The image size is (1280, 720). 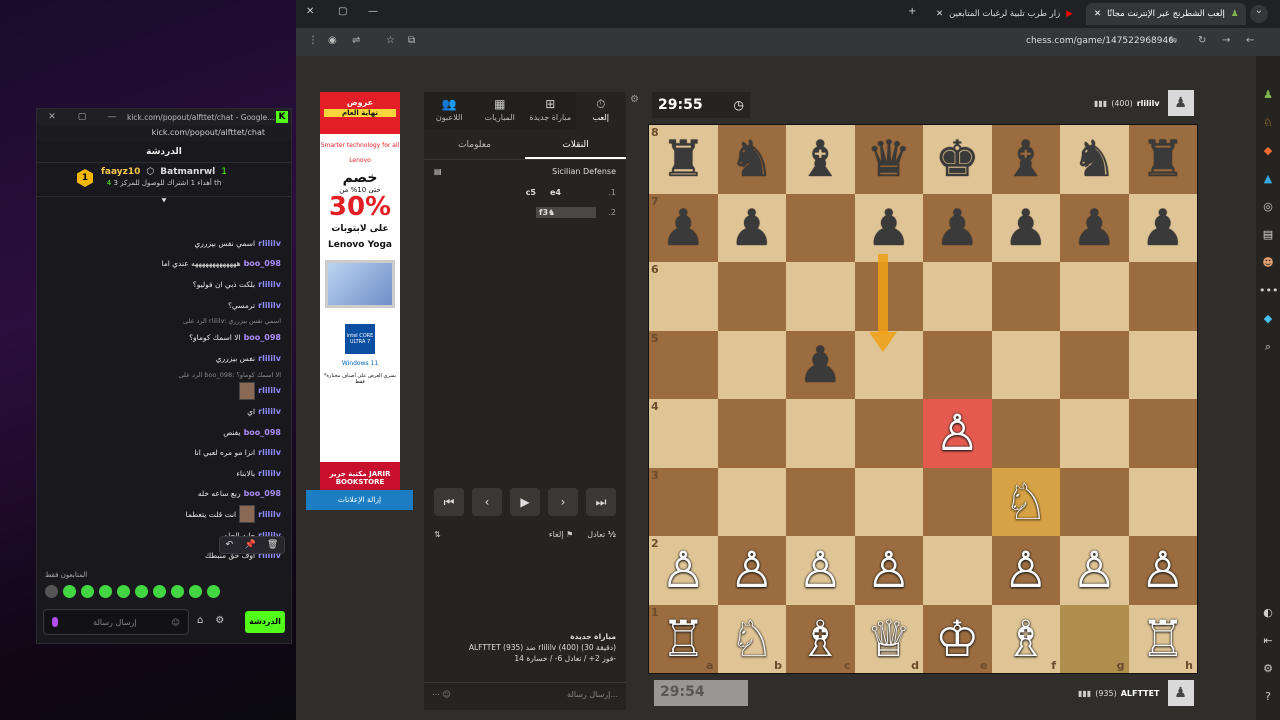 What do you see at coordinates (501, 192) in the screenshot?
I see `black-move: c5` at bounding box center [501, 192].